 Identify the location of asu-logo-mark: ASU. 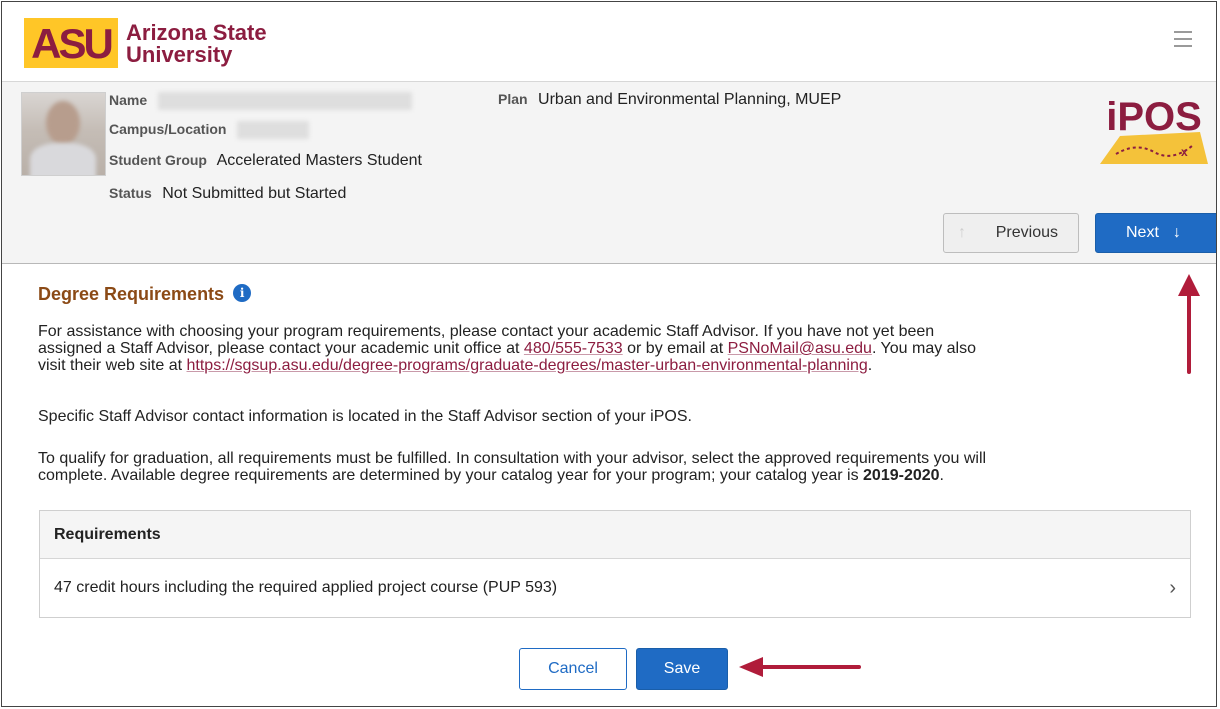
(71, 43).